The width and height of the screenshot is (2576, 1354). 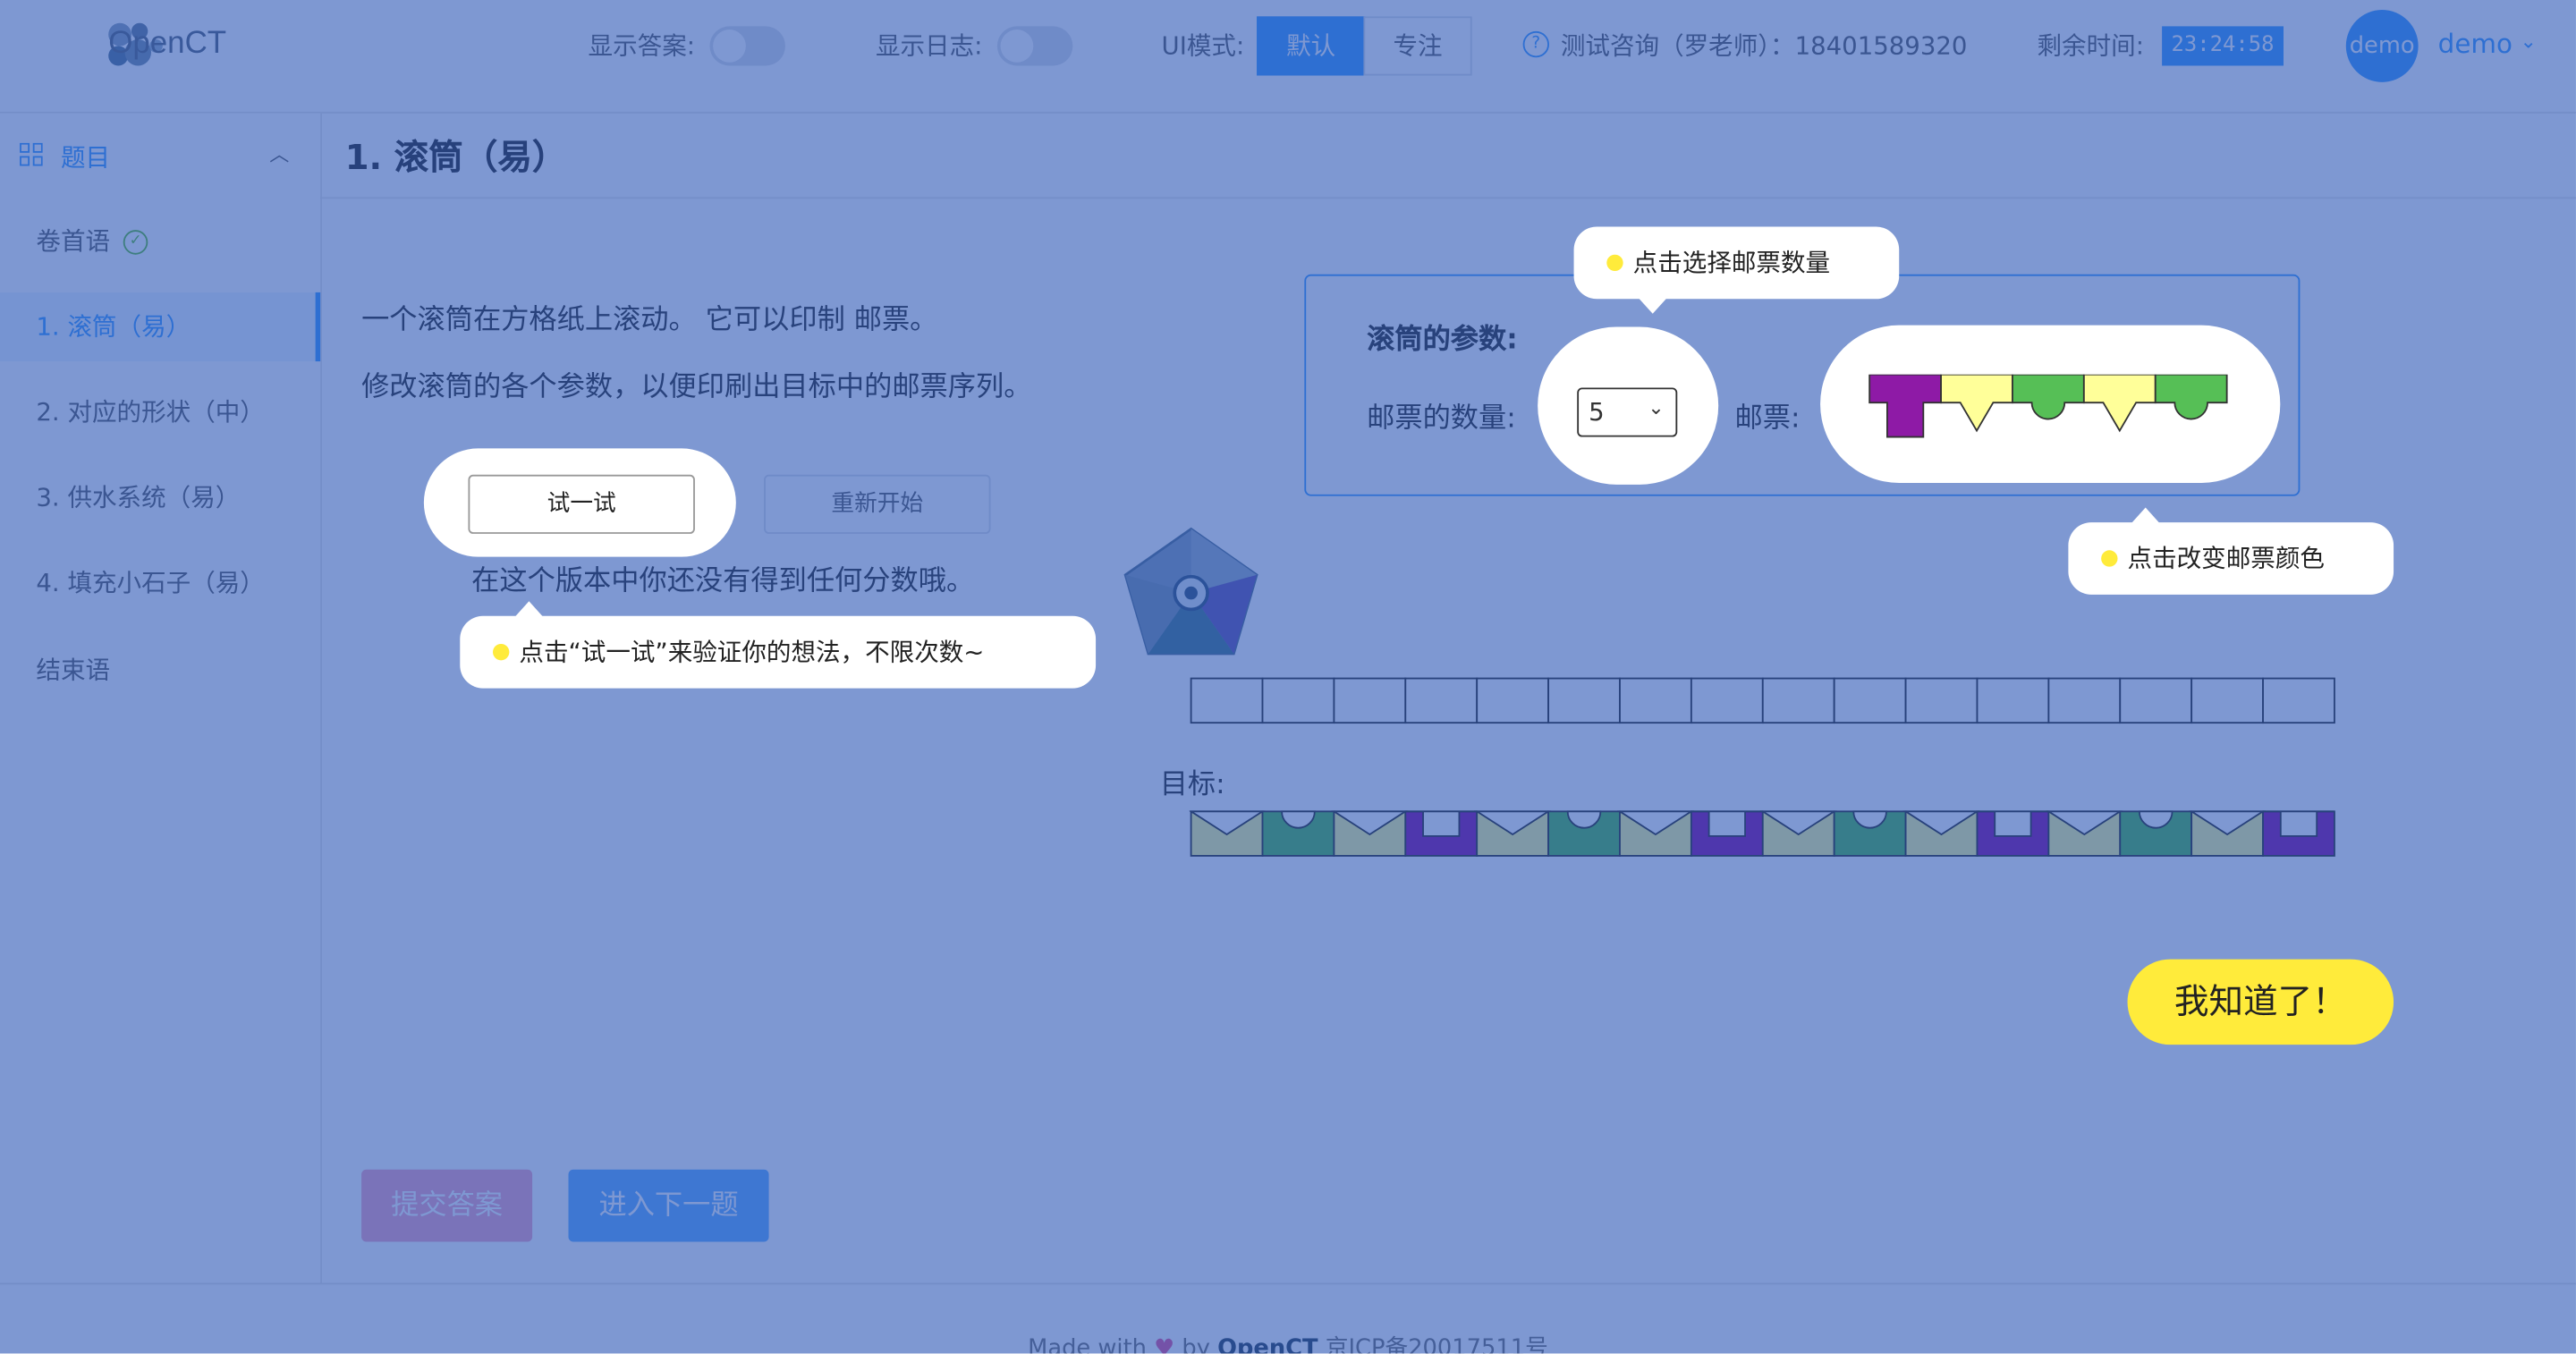 I want to click on sidebar-item-label: 1. 滚筒（易）, so click(x=113, y=327).